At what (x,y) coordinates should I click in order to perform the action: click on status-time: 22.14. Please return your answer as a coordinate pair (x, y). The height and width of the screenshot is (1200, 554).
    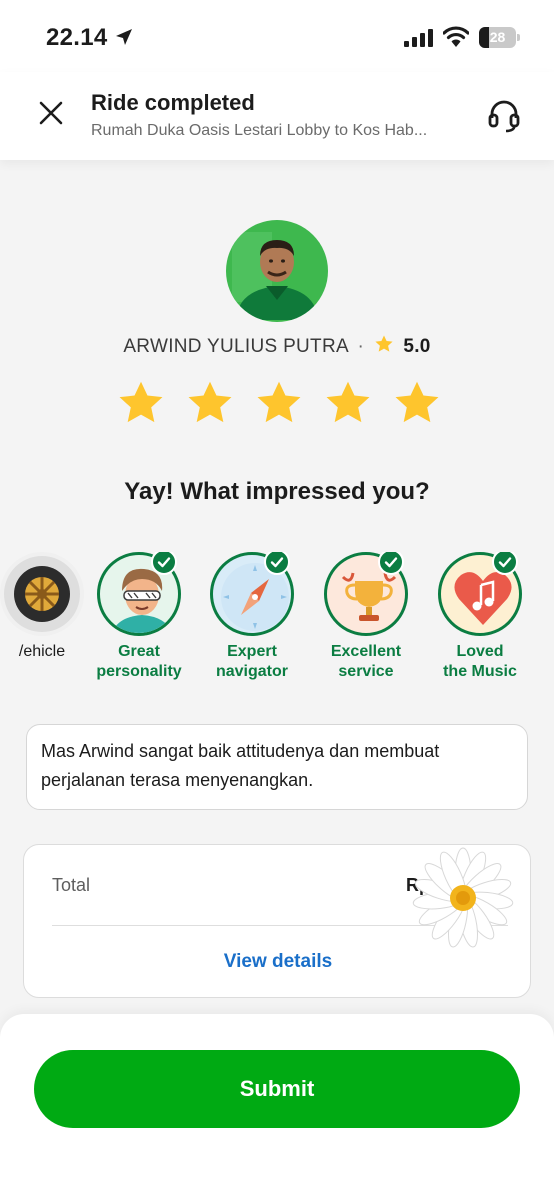
    Looking at the image, I should click on (77, 37).